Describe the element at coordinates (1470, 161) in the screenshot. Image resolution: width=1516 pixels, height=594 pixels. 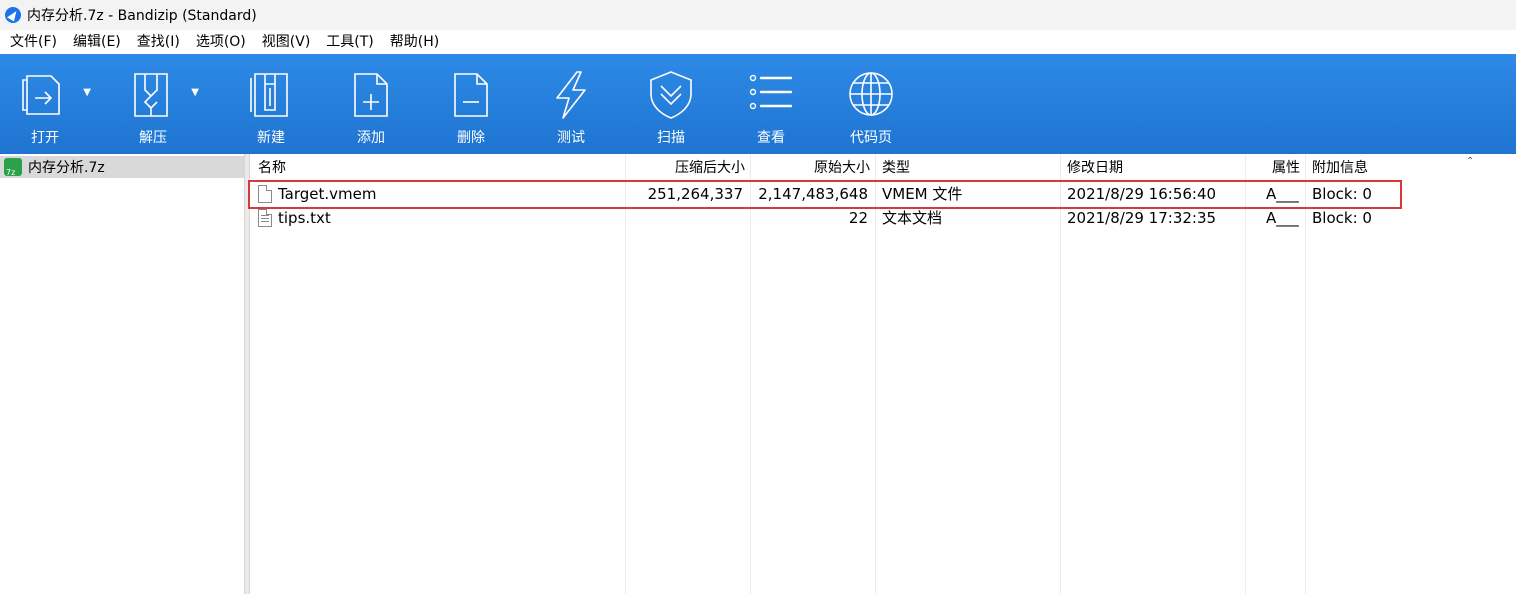
I see `sort-ascending-icon: ⌃` at that location.